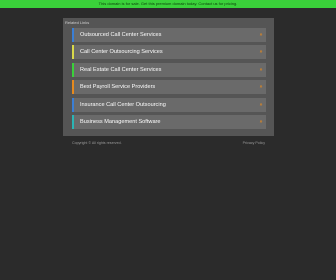  What do you see at coordinates (169, 35) in the screenshot?
I see `related-link-outsourced-call-center: Outsourced Call Center Services »` at bounding box center [169, 35].